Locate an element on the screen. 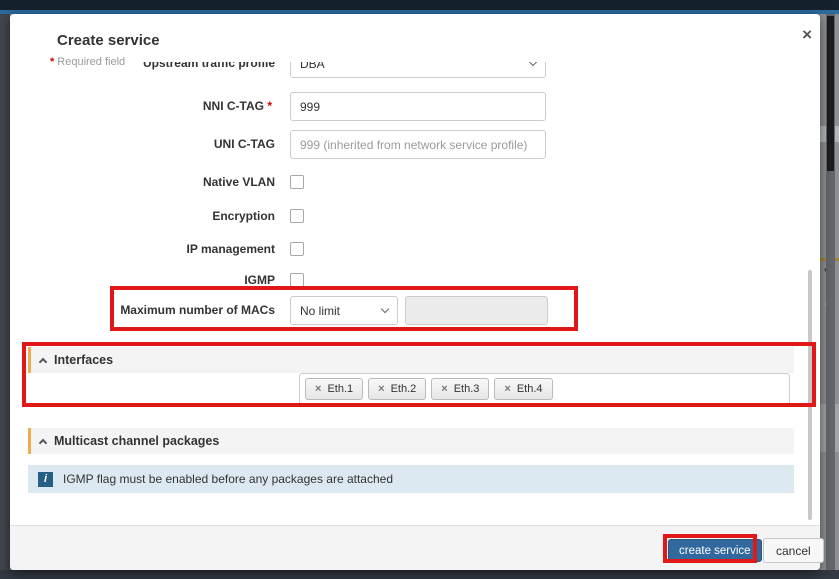 This screenshot has height=579, width=839. nni-ctag-label: NNI C-TAG is located at coordinates (233, 106).